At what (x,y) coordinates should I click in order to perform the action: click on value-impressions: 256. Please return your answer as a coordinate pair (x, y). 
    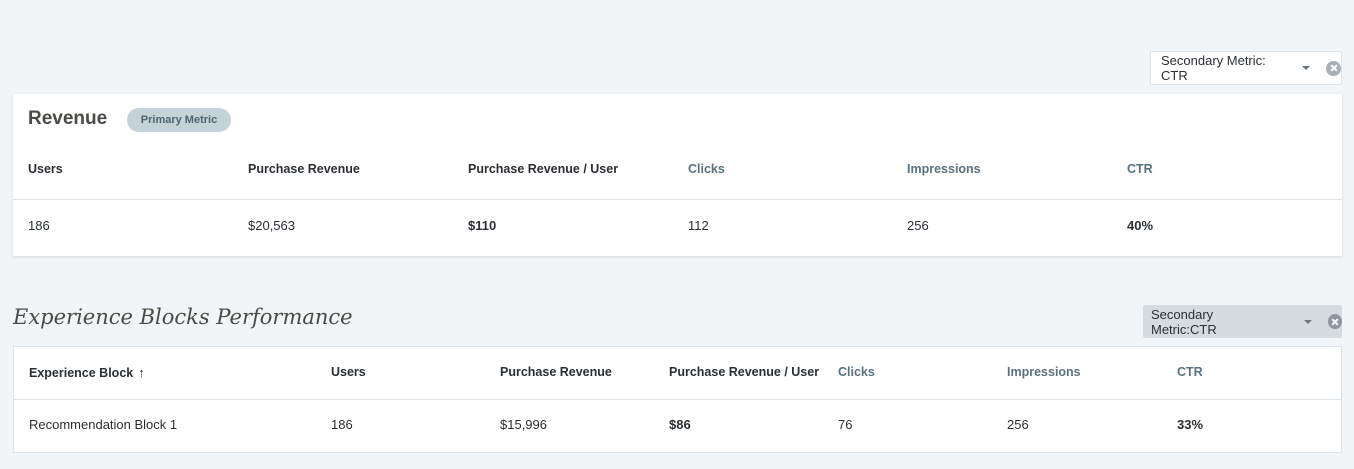
    Looking at the image, I should click on (918, 225).